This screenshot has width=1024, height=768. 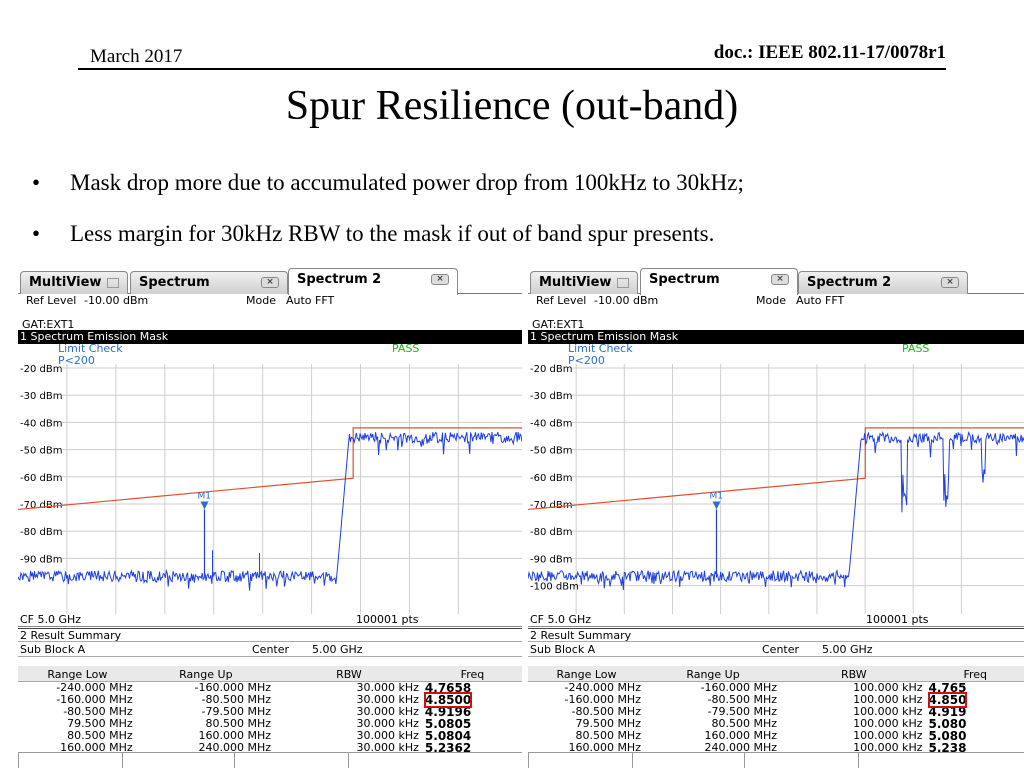 I want to click on marker-label: M1, so click(x=204, y=496).